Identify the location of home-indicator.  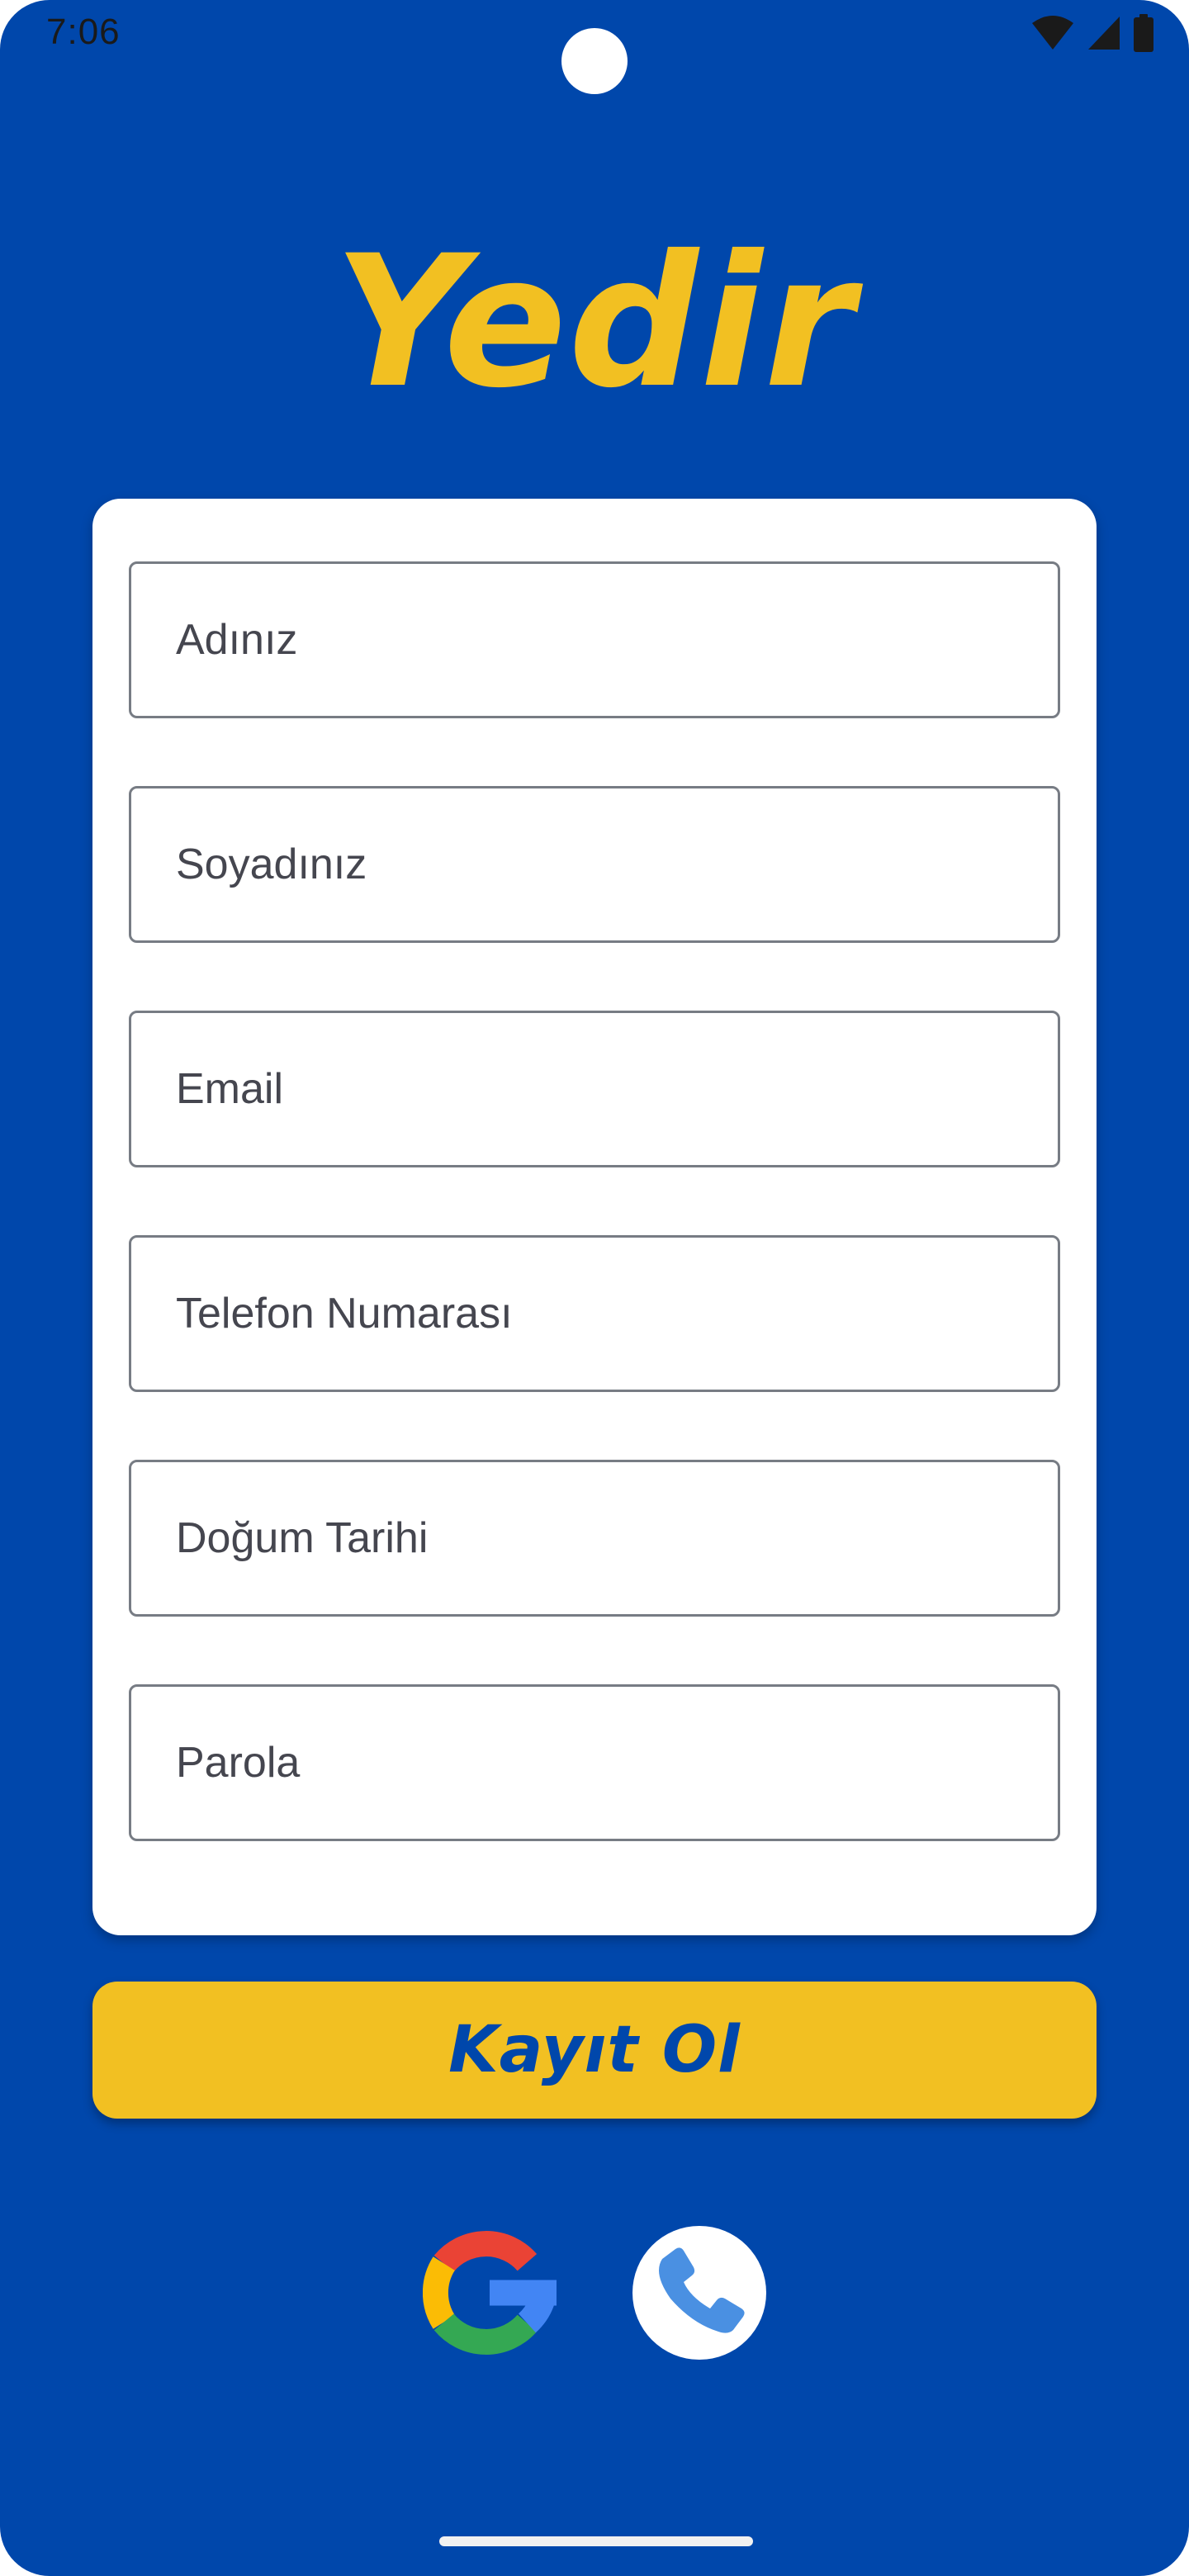
(596, 2541).